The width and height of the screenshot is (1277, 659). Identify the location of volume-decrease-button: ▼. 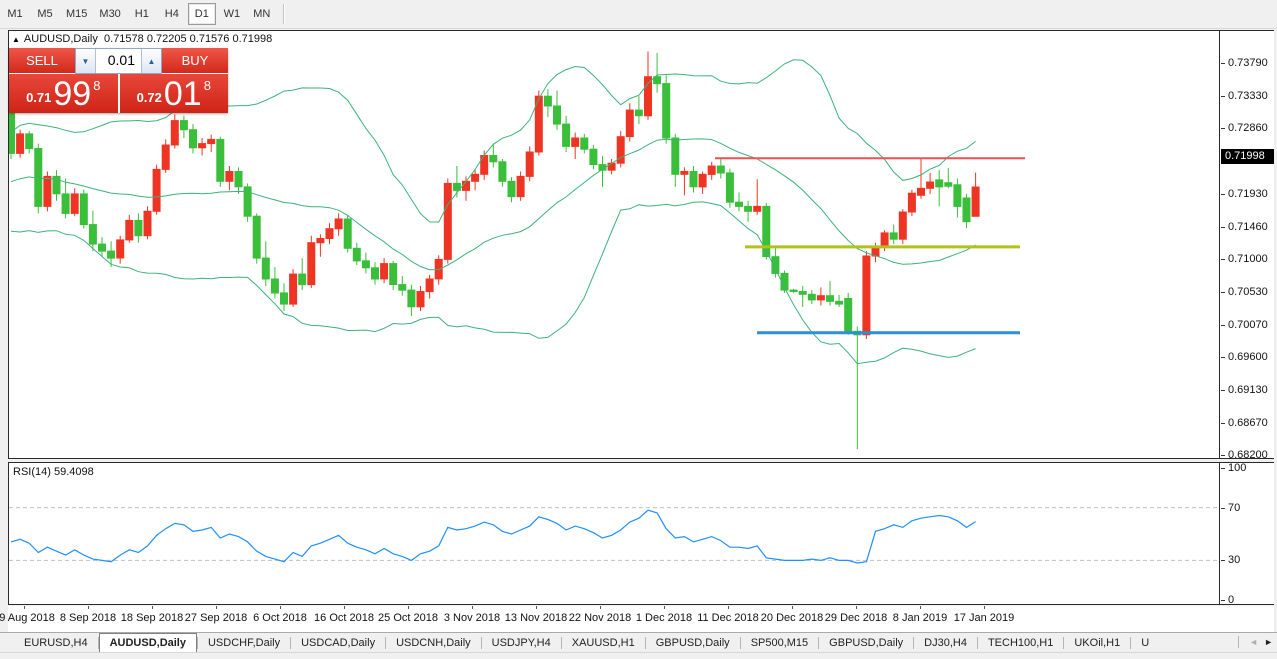
(86, 61).